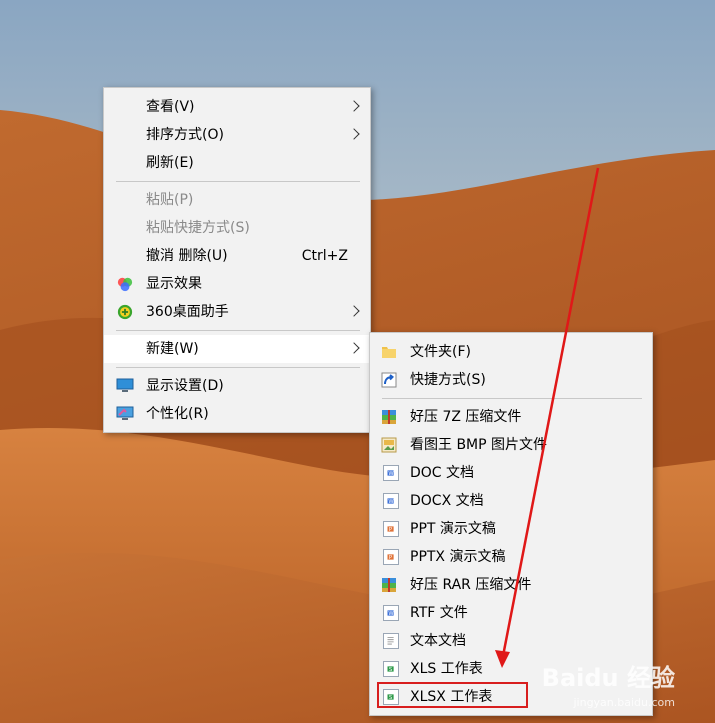 The width and height of the screenshot is (715, 723). Describe the element at coordinates (177, 414) in the screenshot. I see `menu-item-label: 个性化(R)` at that location.